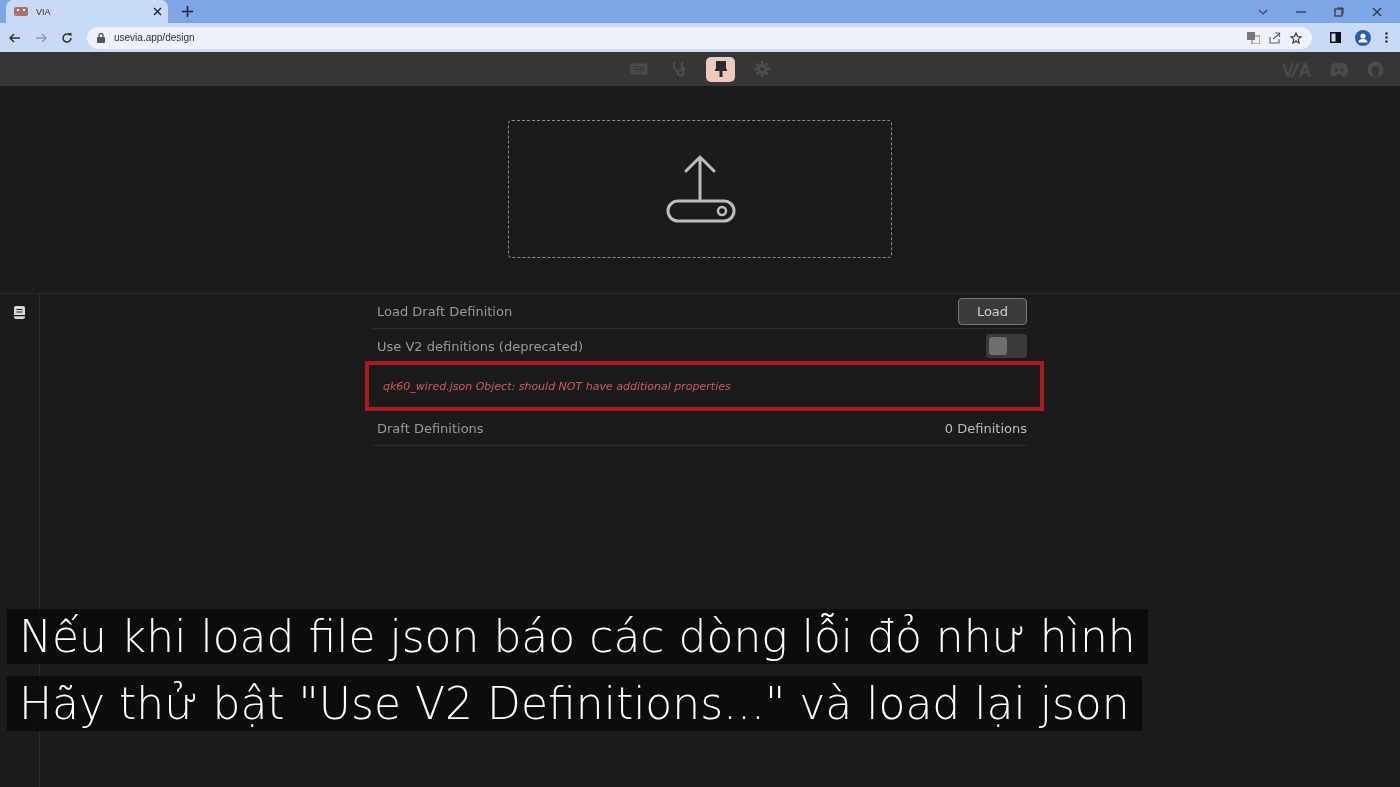 The height and width of the screenshot is (787, 1400). I want to click on chevron-down-icon, so click(1263, 11).